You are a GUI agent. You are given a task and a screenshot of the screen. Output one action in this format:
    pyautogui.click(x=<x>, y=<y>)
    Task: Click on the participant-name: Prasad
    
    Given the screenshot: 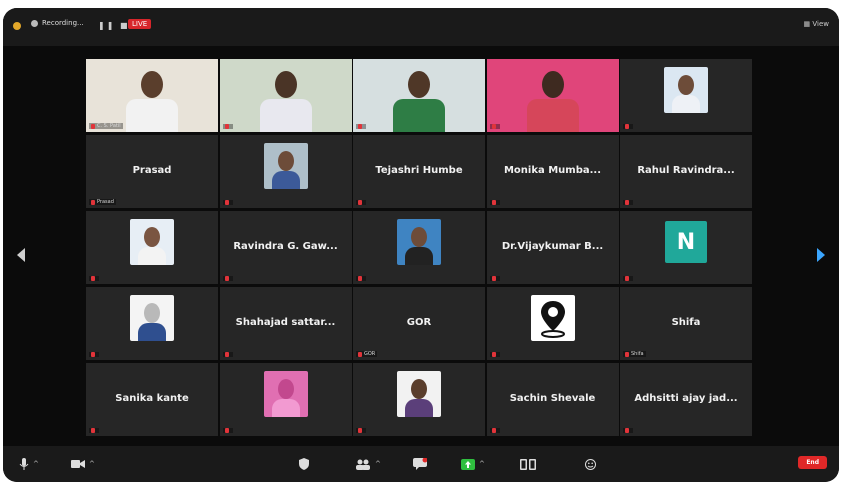 What is the action you would take?
    pyautogui.click(x=152, y=170)
    